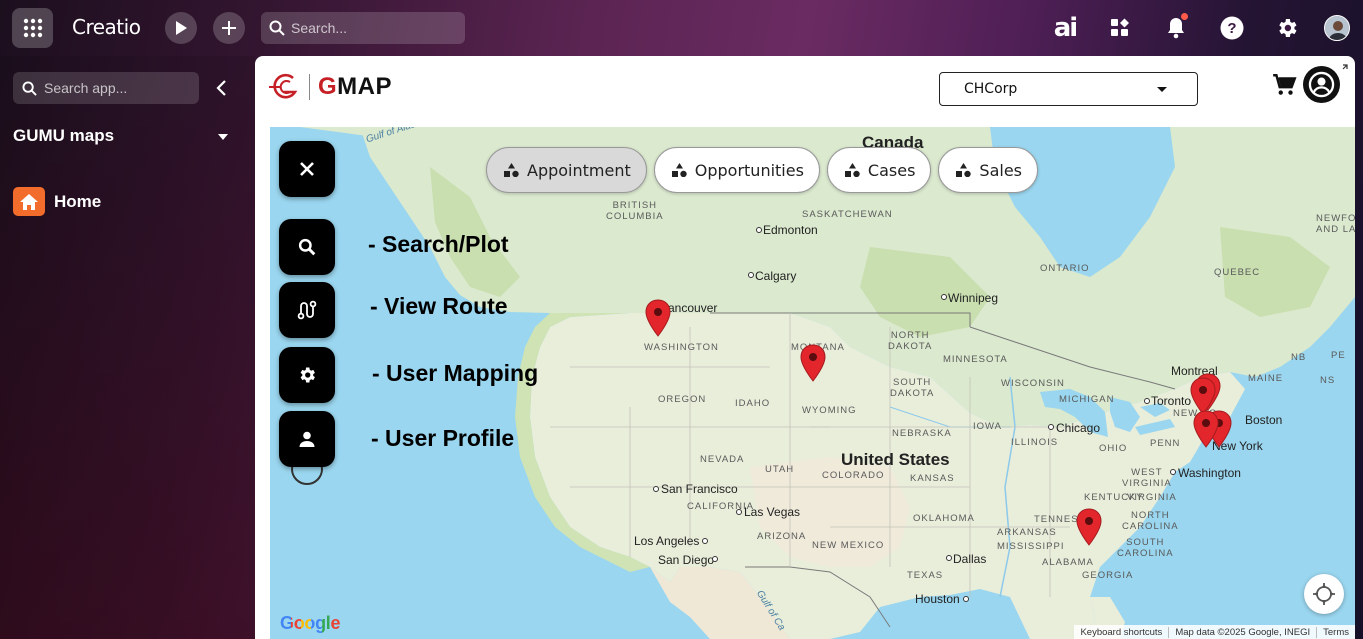 The image size is (1363, 639). What do you see at coordinates (1337, 28) in the screenshot?
I see `user-avatar` at bounding box center [1337, 28].